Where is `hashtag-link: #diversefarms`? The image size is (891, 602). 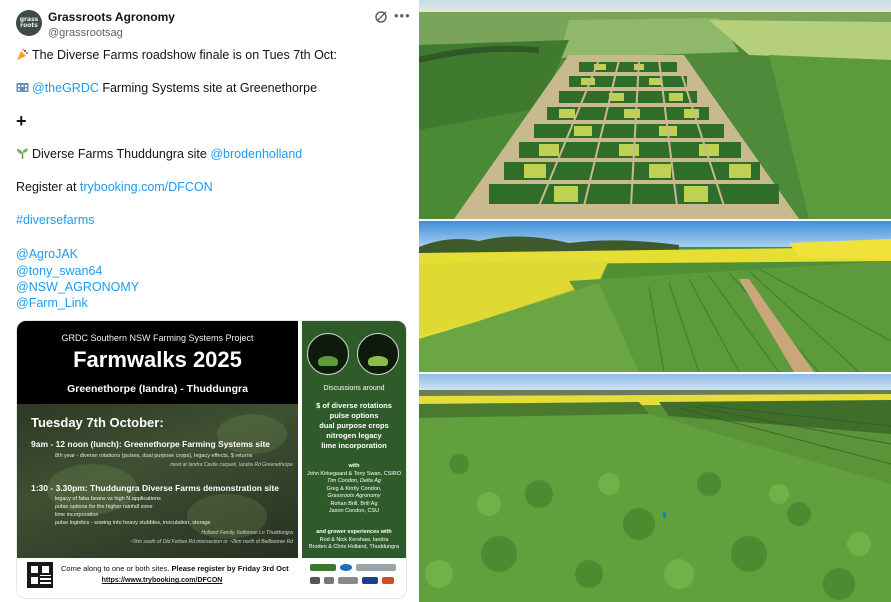
hashtag-link: #diversefarms is located at coordinates (55, 220).